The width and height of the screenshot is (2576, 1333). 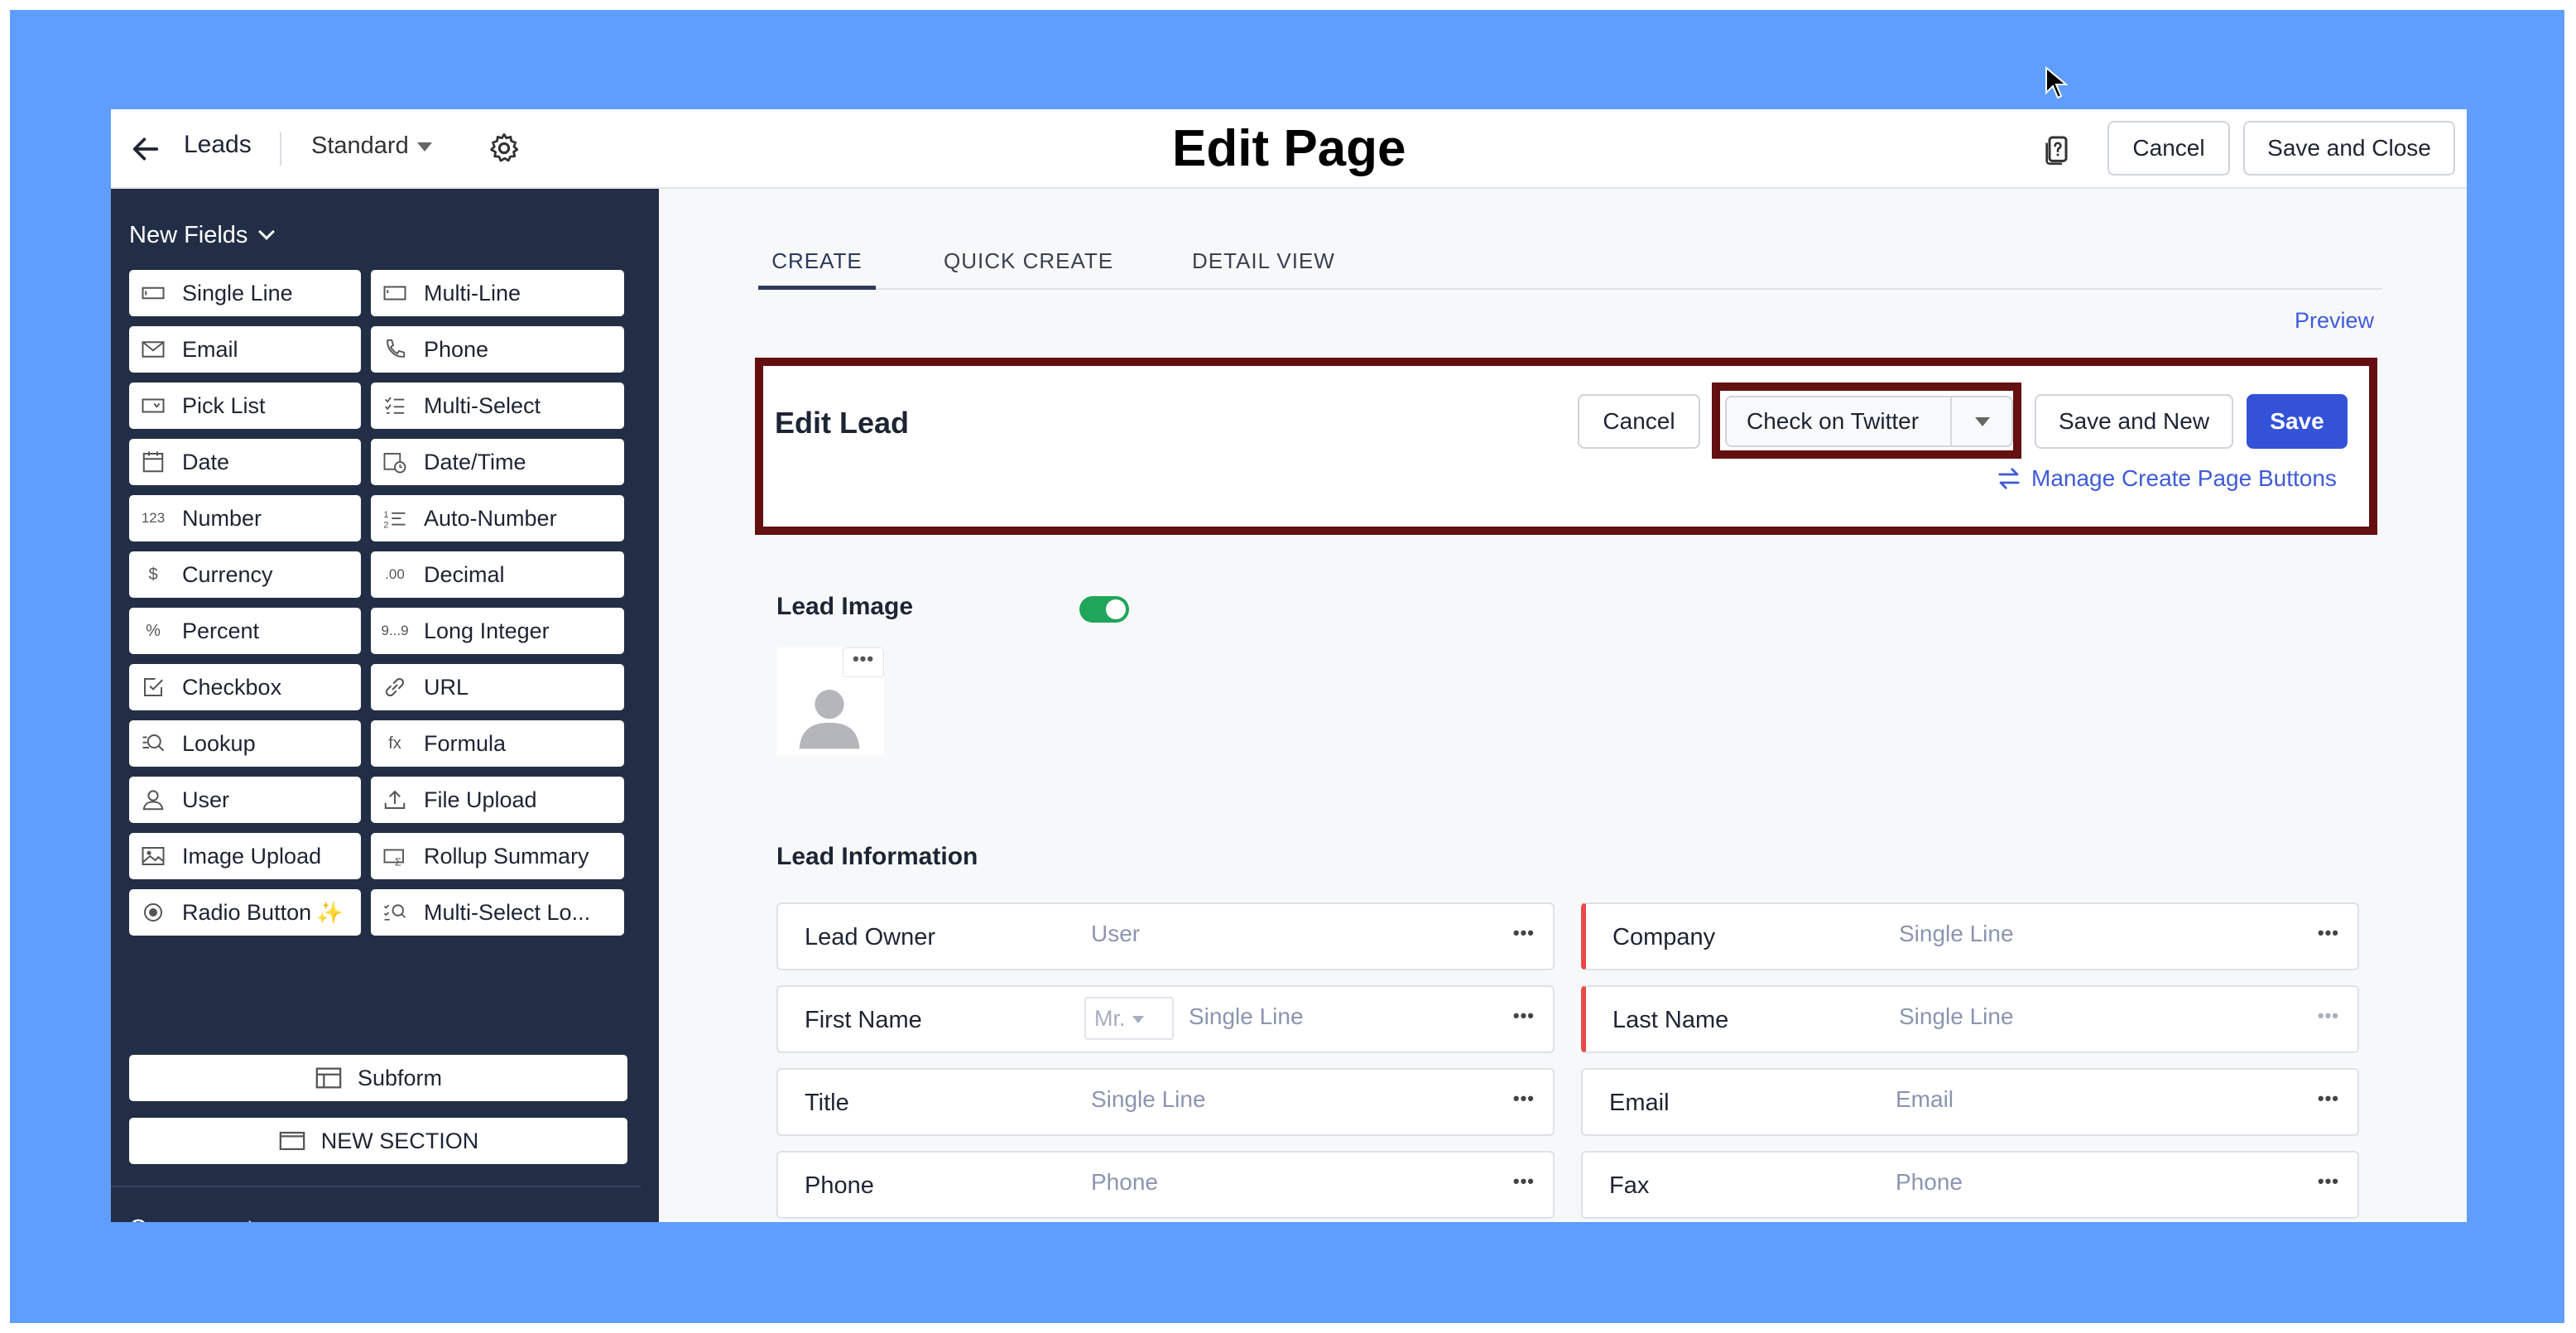 I want to click on save-and-close-button: Save and Close, so click(x=2349, y=148).